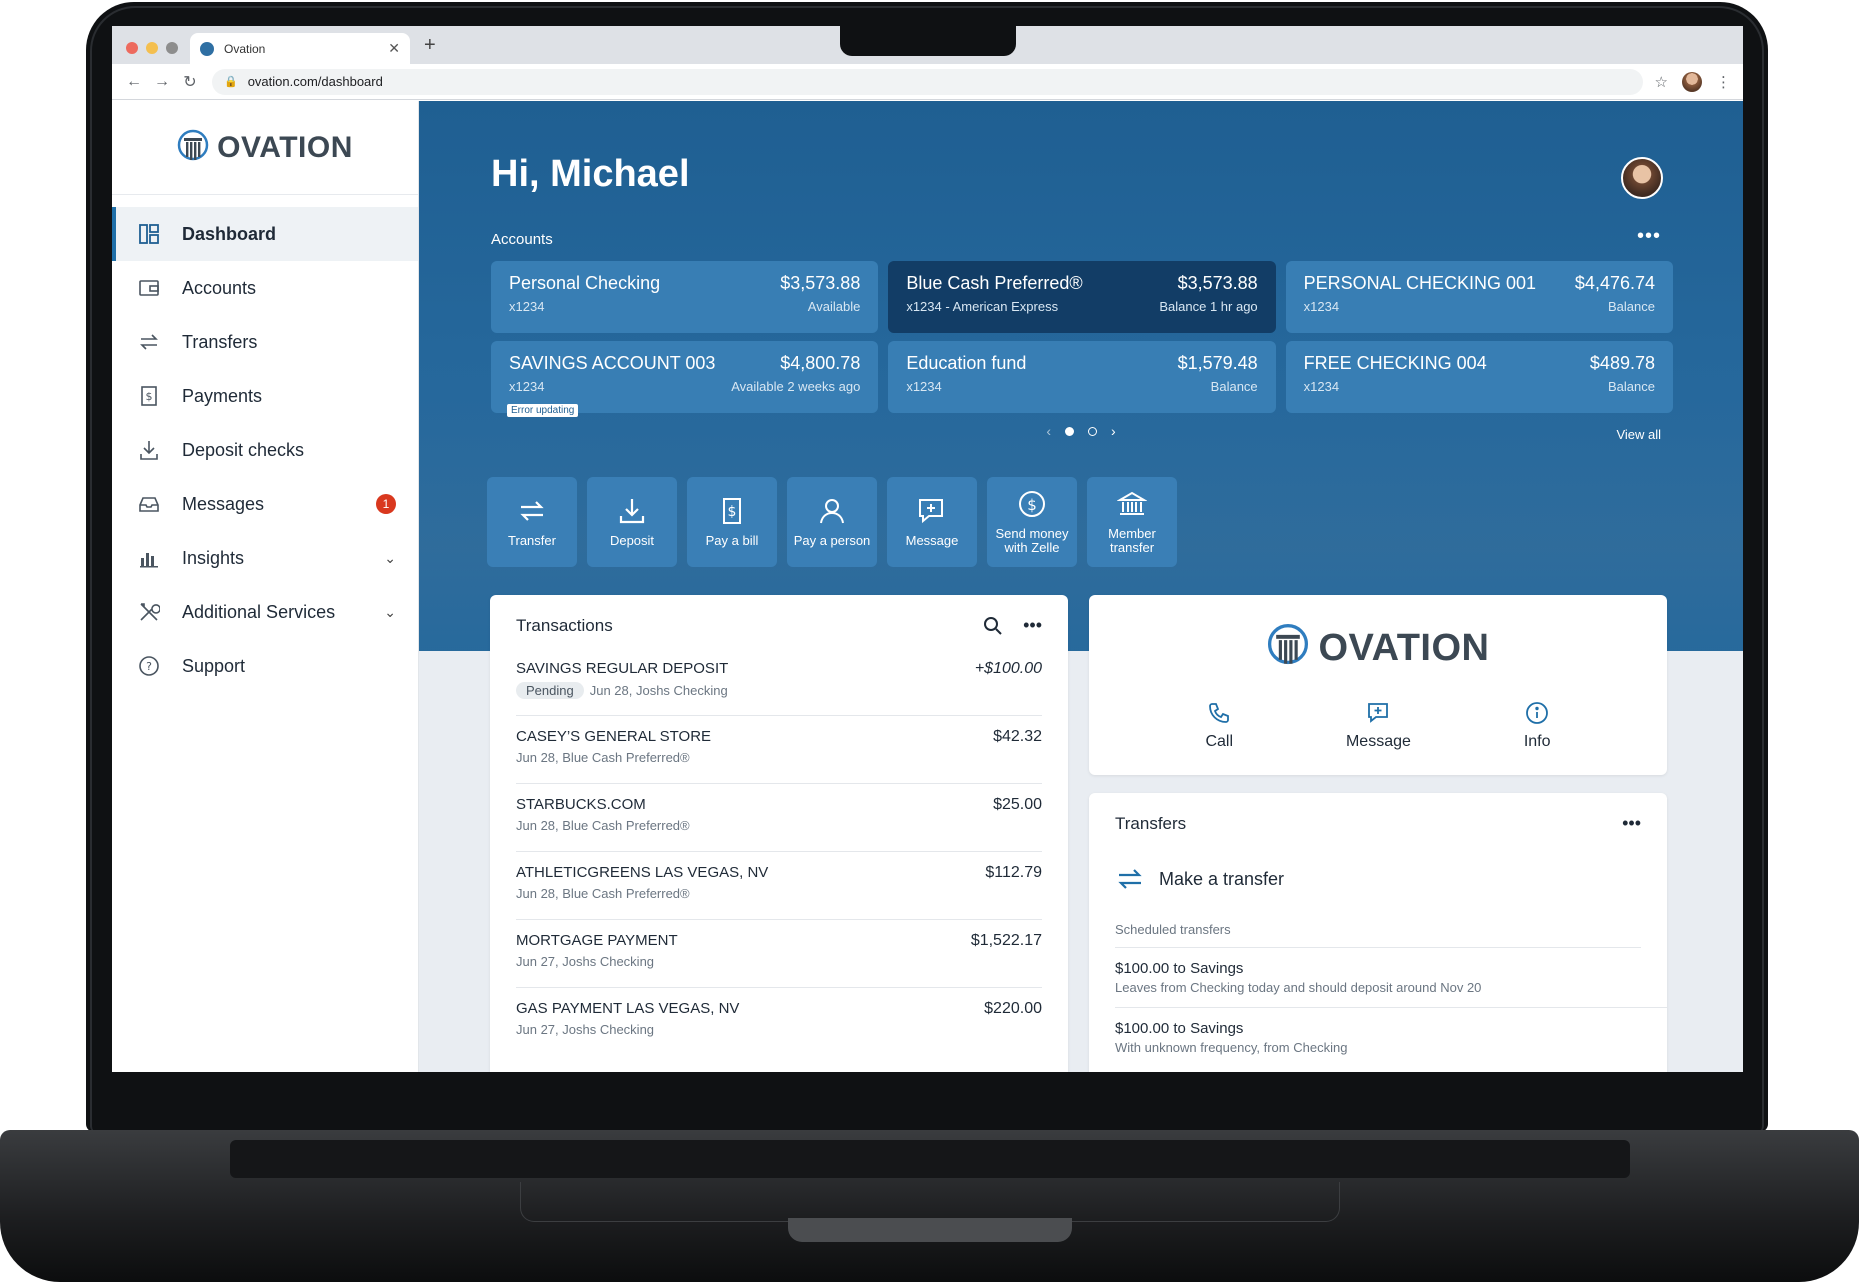 This screenshot has height=1285, width=1859. I want to click on close-tab-icon: ✕, so click(394, 48).